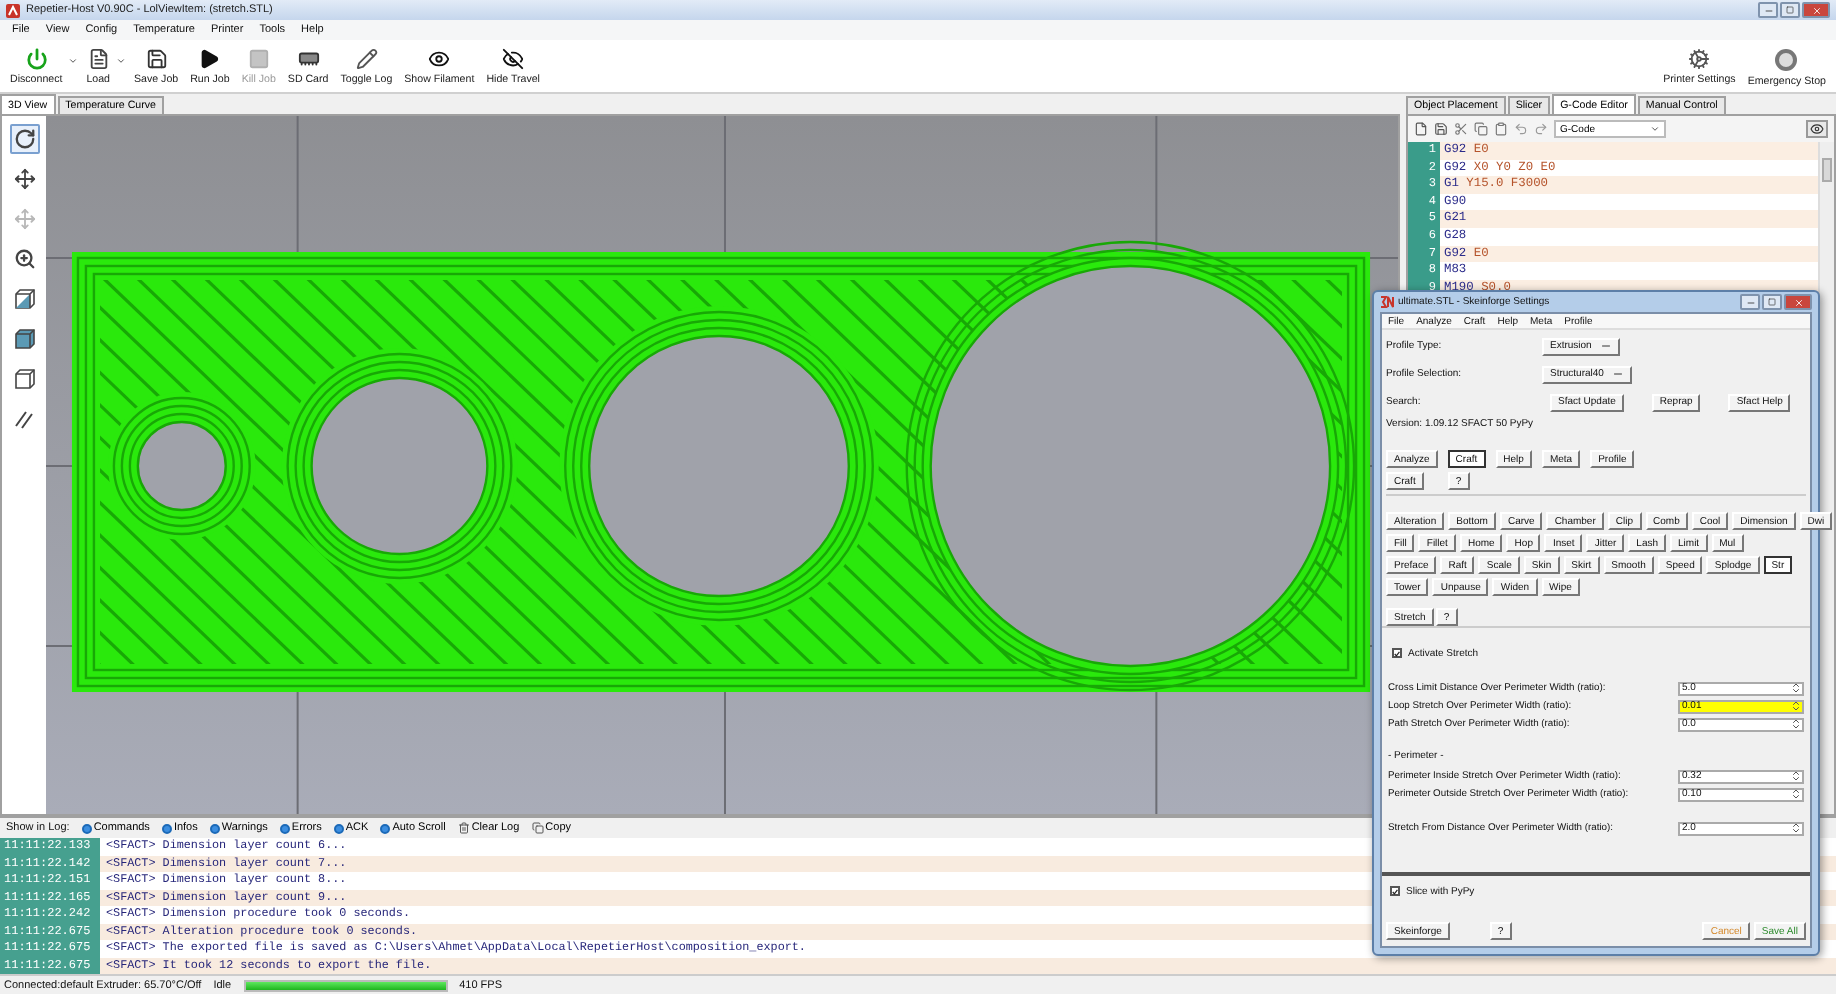 The width and height of the screenshot is (1836, 994). Describe the element at coordinates (1387, 302) in the screenshot. I see `app-logo-icon` at that location.